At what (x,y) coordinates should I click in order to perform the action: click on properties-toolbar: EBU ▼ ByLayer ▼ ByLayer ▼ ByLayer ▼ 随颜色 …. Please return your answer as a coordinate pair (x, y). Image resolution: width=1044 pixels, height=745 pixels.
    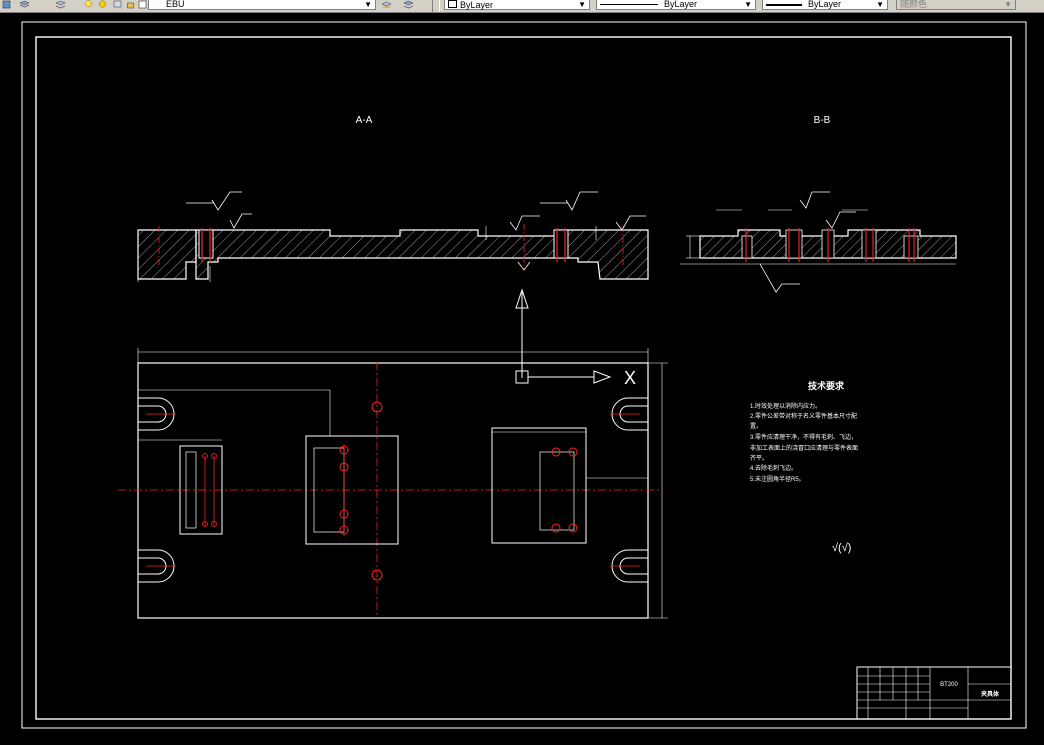
    Looking at the image, I should click on (522, 6).